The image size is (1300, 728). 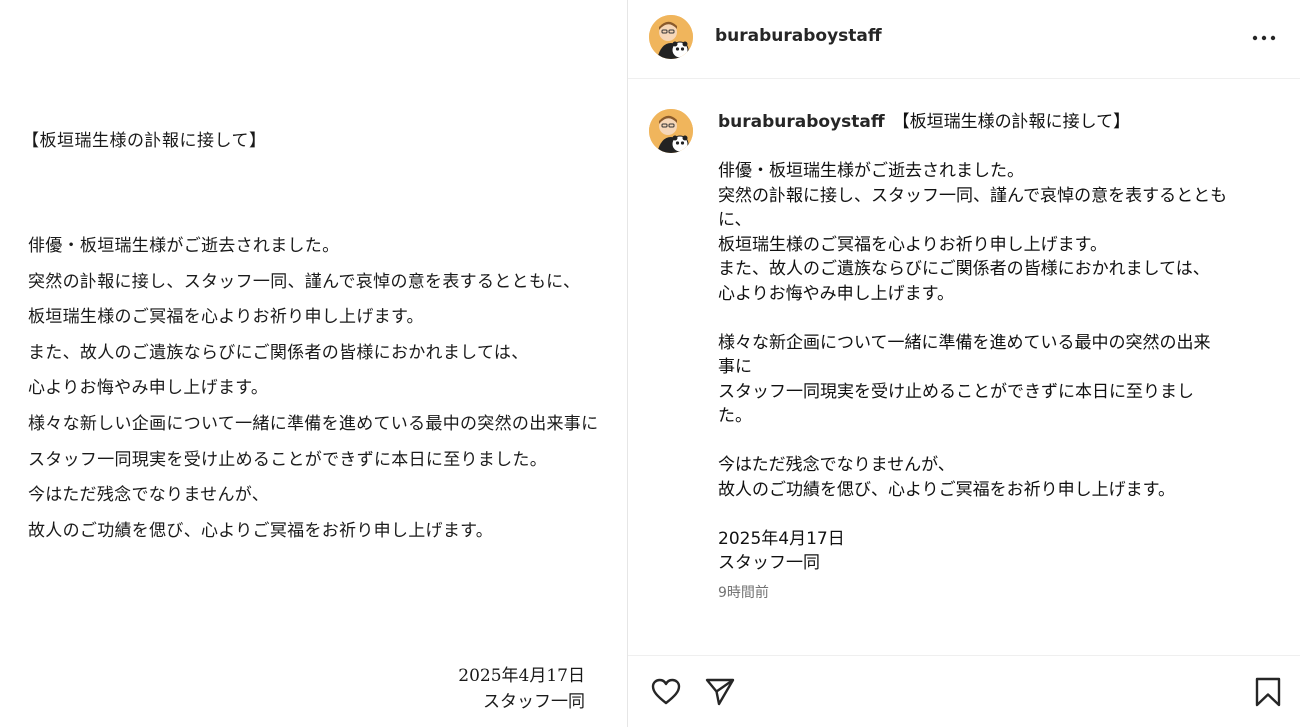 I want to click on save-button, so click(x=1268, y=692).